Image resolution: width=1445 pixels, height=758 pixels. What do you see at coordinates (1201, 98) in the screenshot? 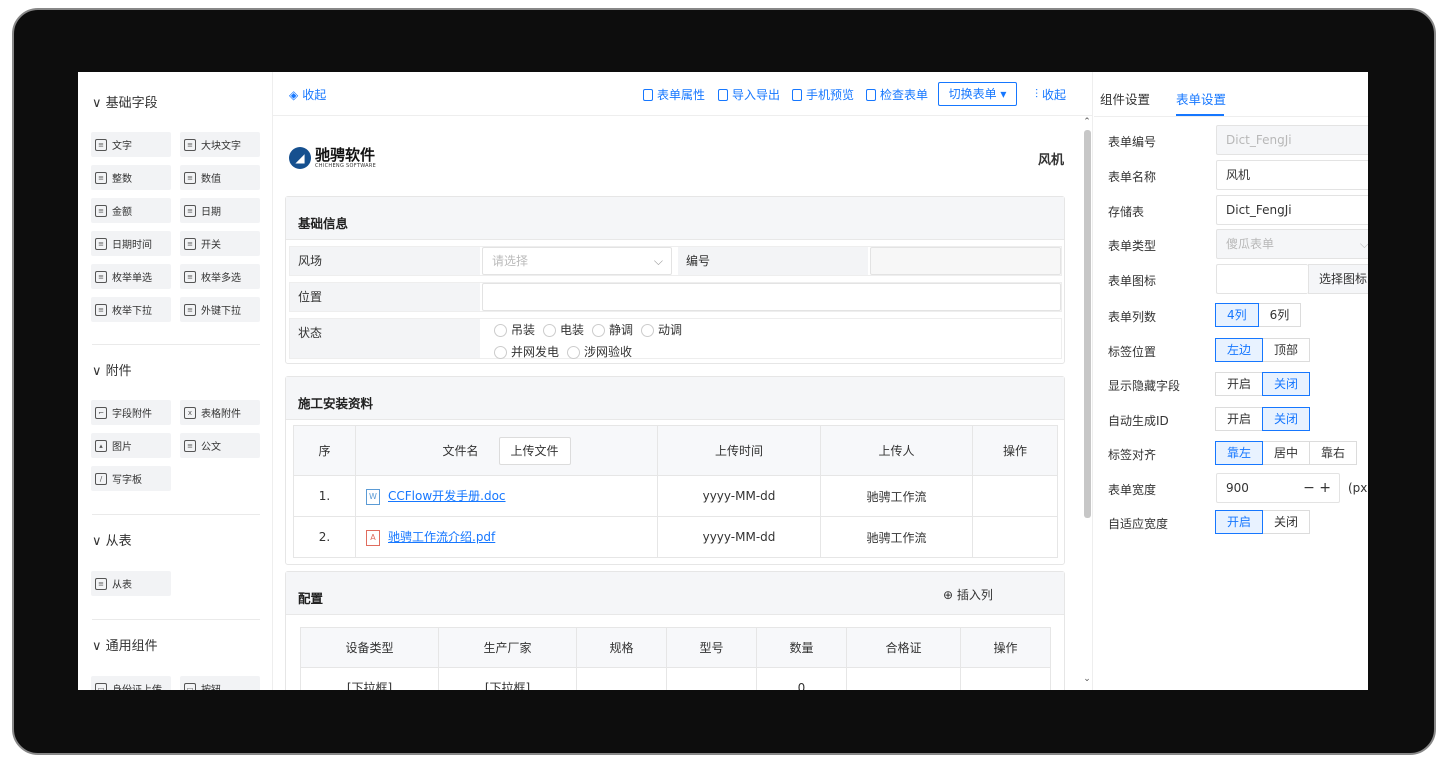
I see `tab-form-settings: 表单设置` at bounding box center [1201, 98].